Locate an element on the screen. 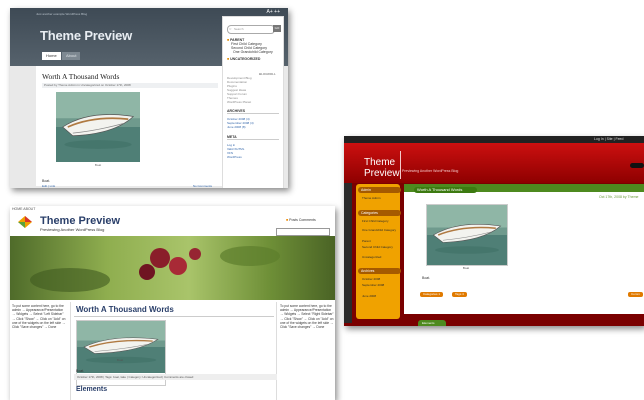  category-item: One Grandchild Category is located at coordinates (253, 52).